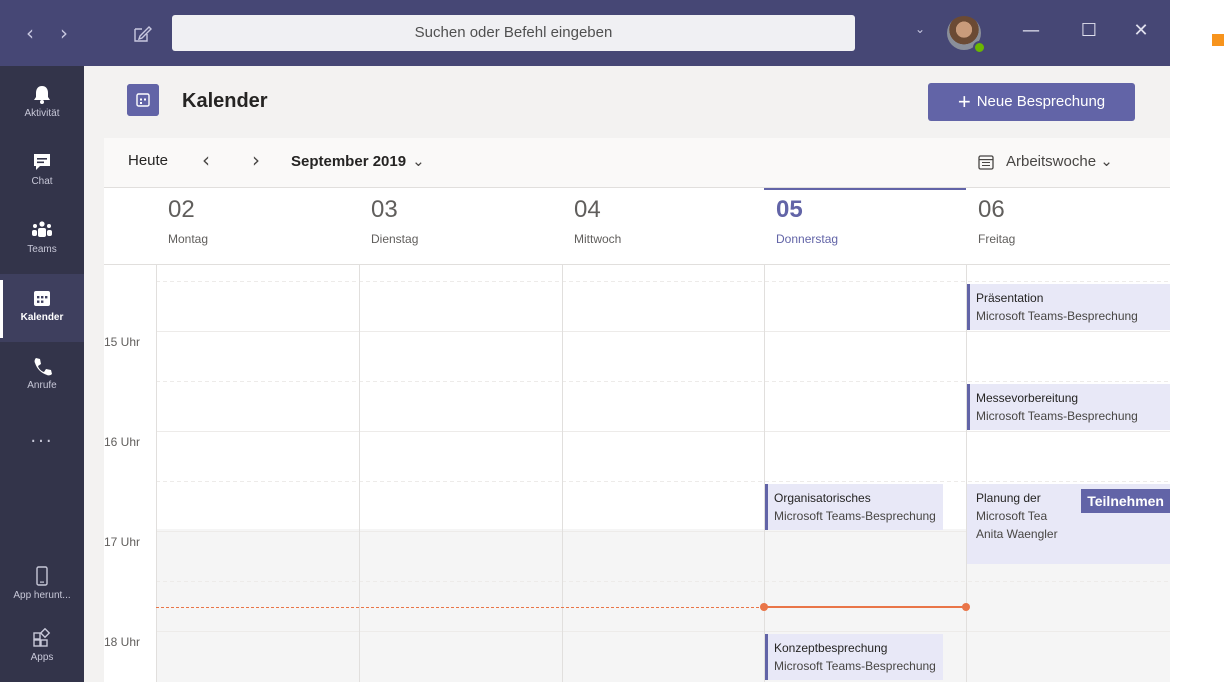 The image size is (1230, 682). What do you see at coordinates (1010, 298) in the screenshot?
I see `event-title: Präsentation` at bounding box center [1010, 298].